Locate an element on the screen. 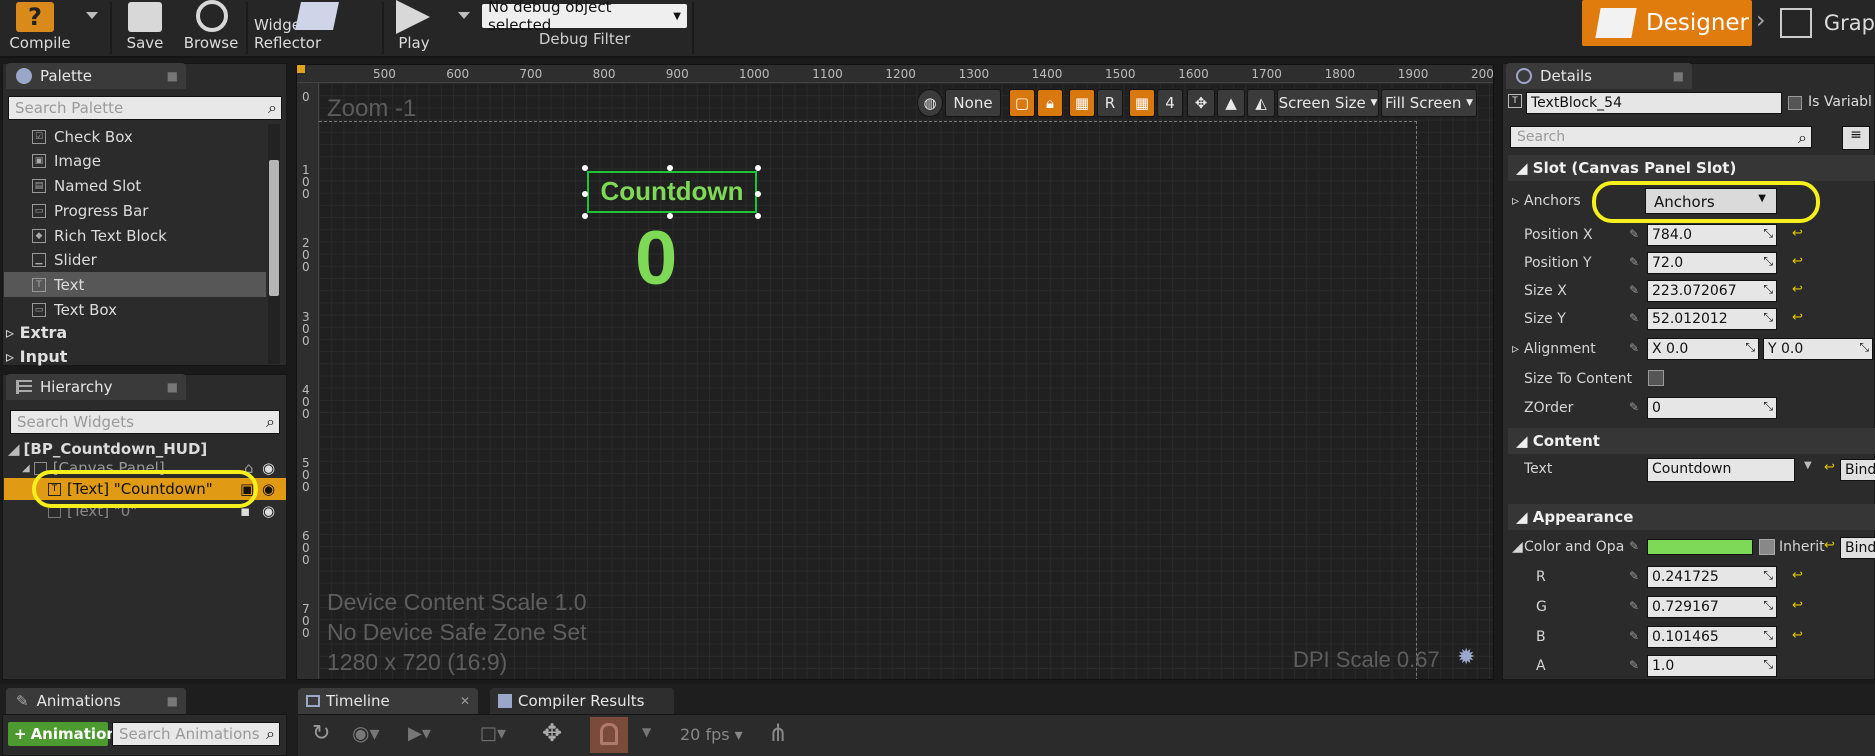 The height and width of the screenshot is (756, 1875). debug-object-select: No debug object selected ▼ is located at coordinates (584, 17).